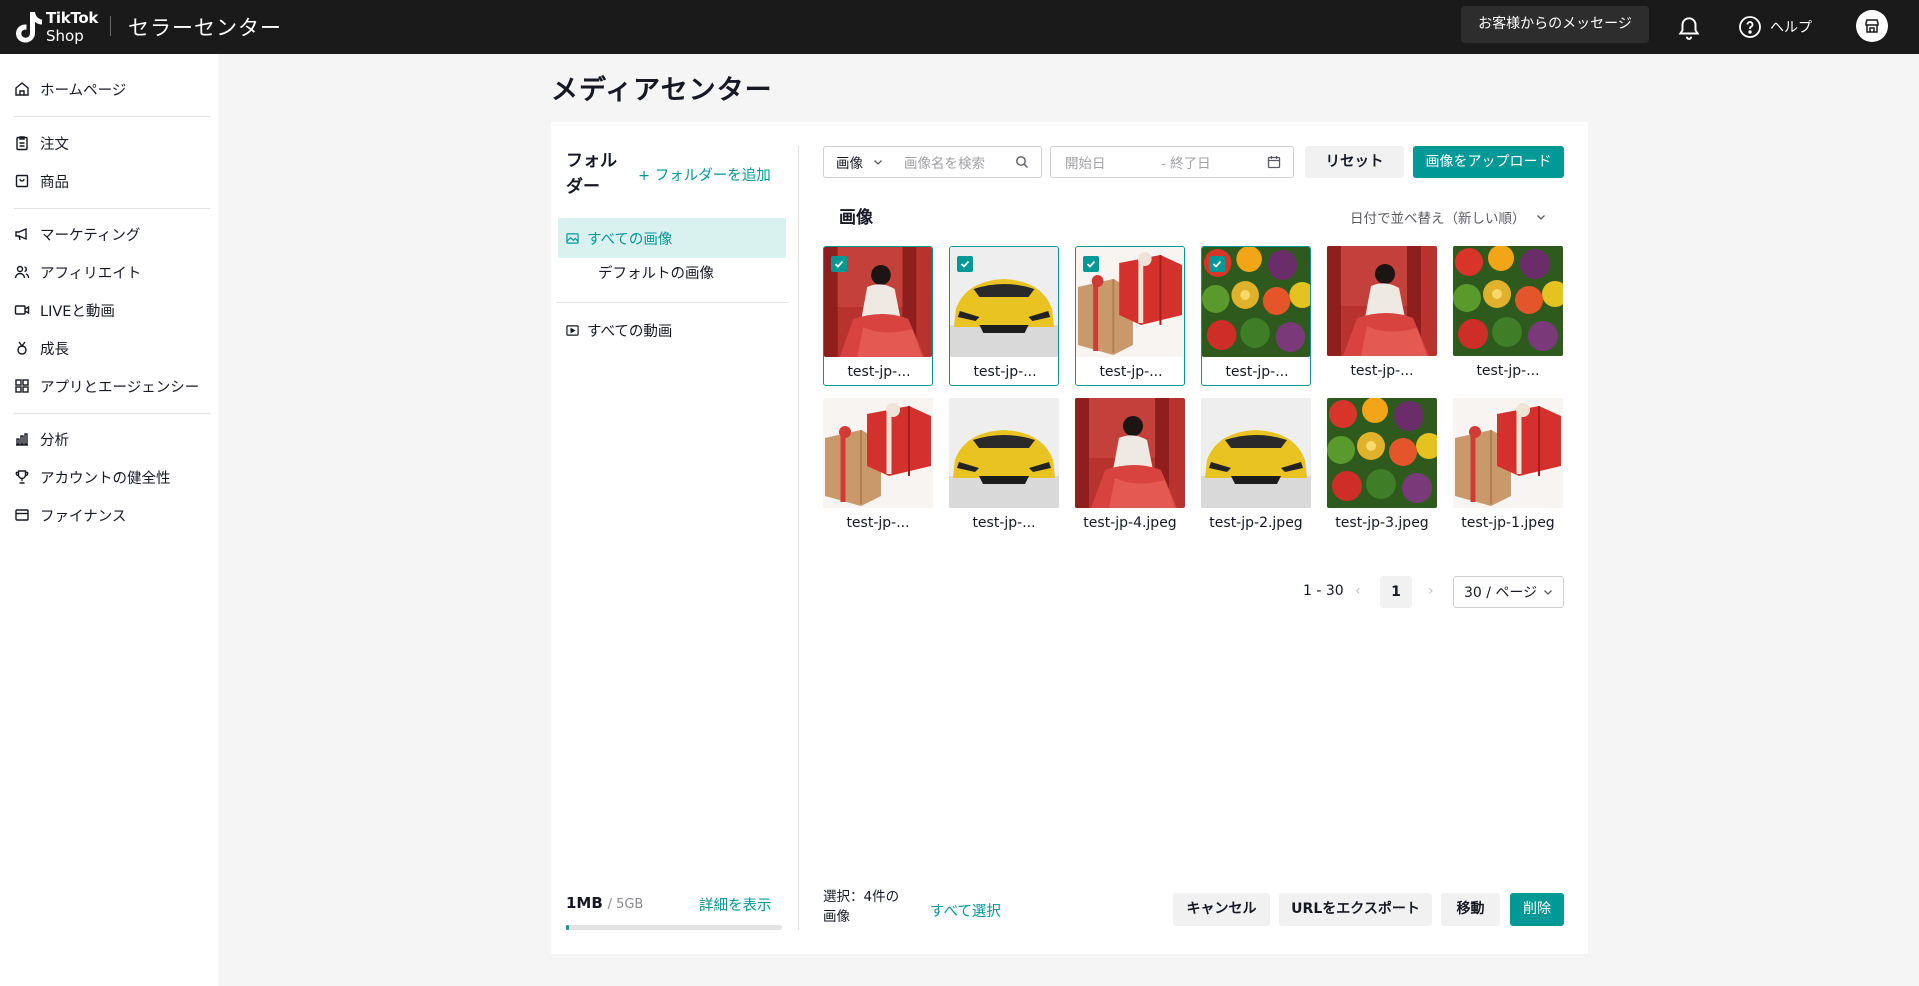  Describe the element at coordinates (1214, 162) in the screenshot. I see `date-end-input: - 終了日` at that location.